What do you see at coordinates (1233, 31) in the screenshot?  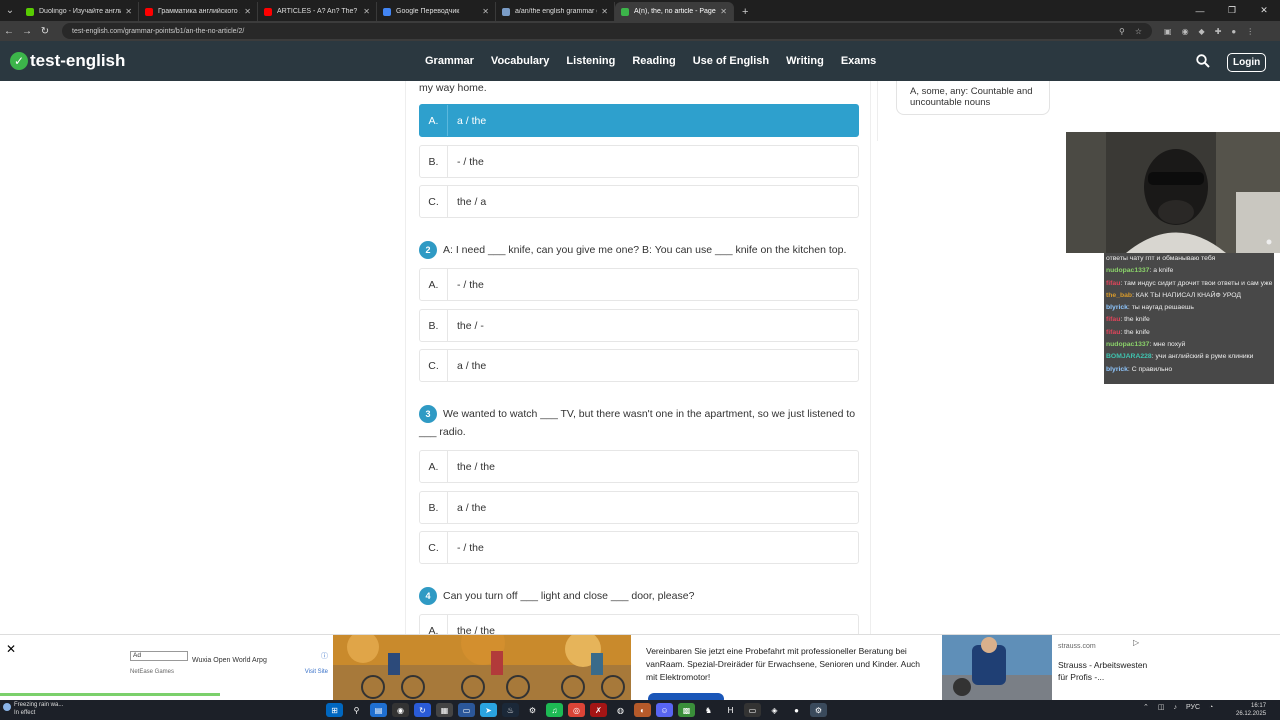 I see `profile-avatar: ●` at bounding box center [1233, 31].